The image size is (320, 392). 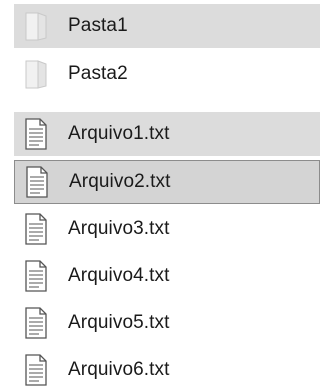 What do you see at coordinates (119, 275) in the screenshot?
I see `file-name: Arquivo4.txt` at bounding box center [119, 275].